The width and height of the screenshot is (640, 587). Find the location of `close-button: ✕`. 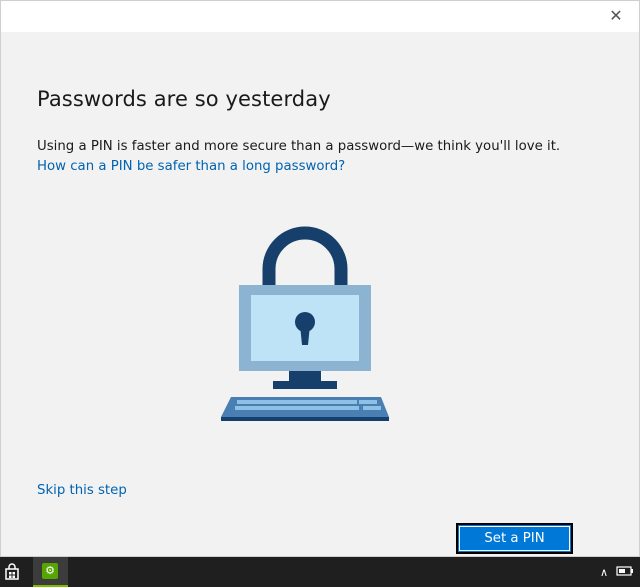

close-button: ✕ is located at coordinates (616, 16).